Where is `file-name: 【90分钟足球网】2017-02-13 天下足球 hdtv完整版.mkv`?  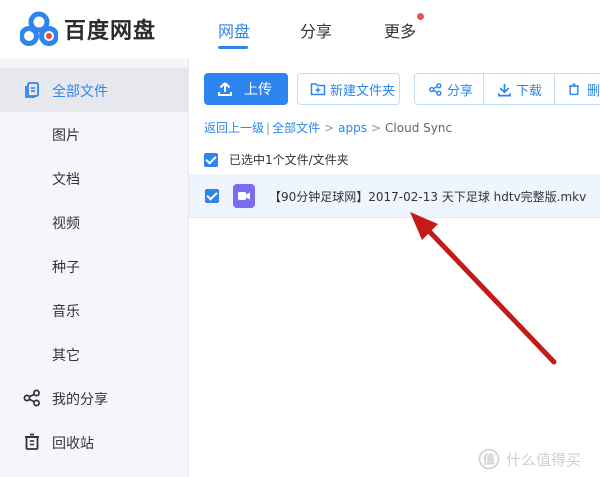 file-name: 【90分钟足球网】2017-02-13 天下足球 hdtv完整版.mkv is located at coordinates (427, 196).